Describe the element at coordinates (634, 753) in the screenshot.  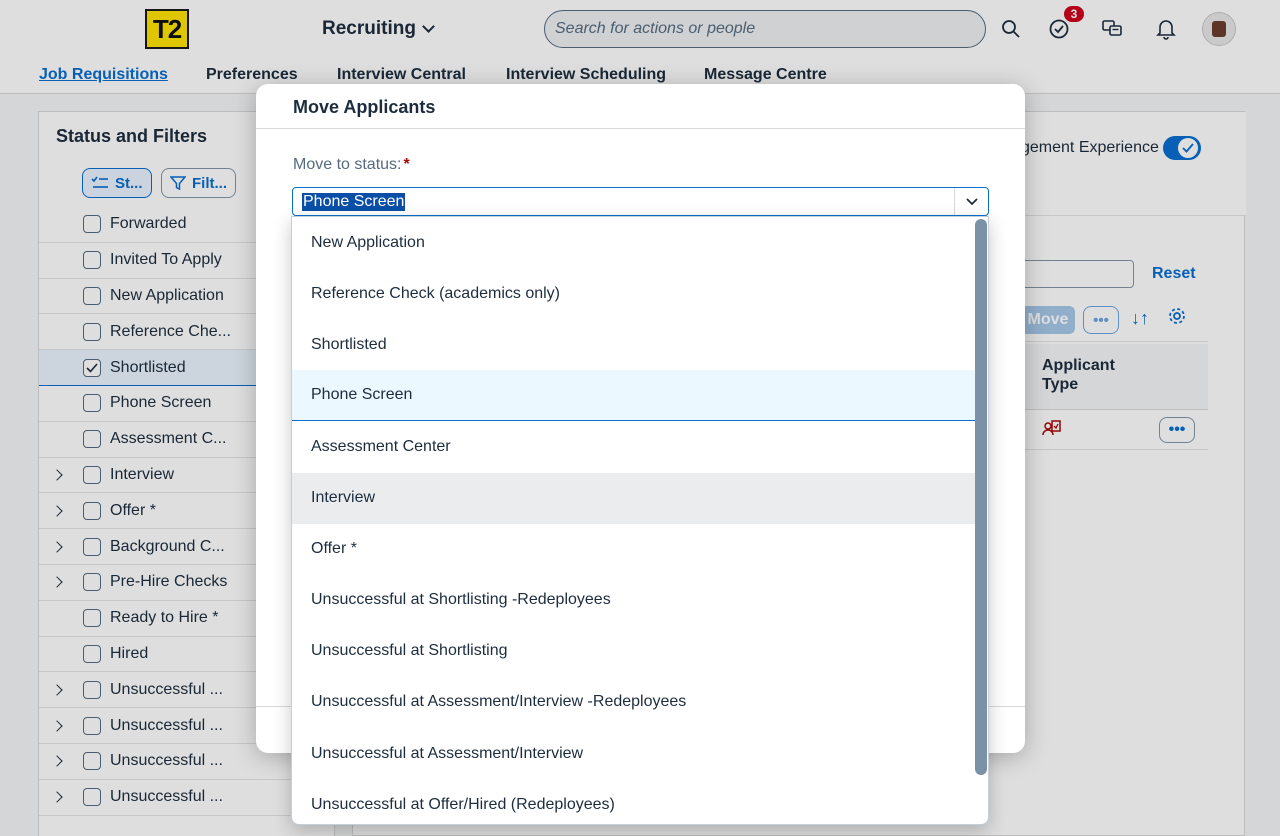
I see `dropdown-option: Unsuccessful at Assessment/Interview` at that location.